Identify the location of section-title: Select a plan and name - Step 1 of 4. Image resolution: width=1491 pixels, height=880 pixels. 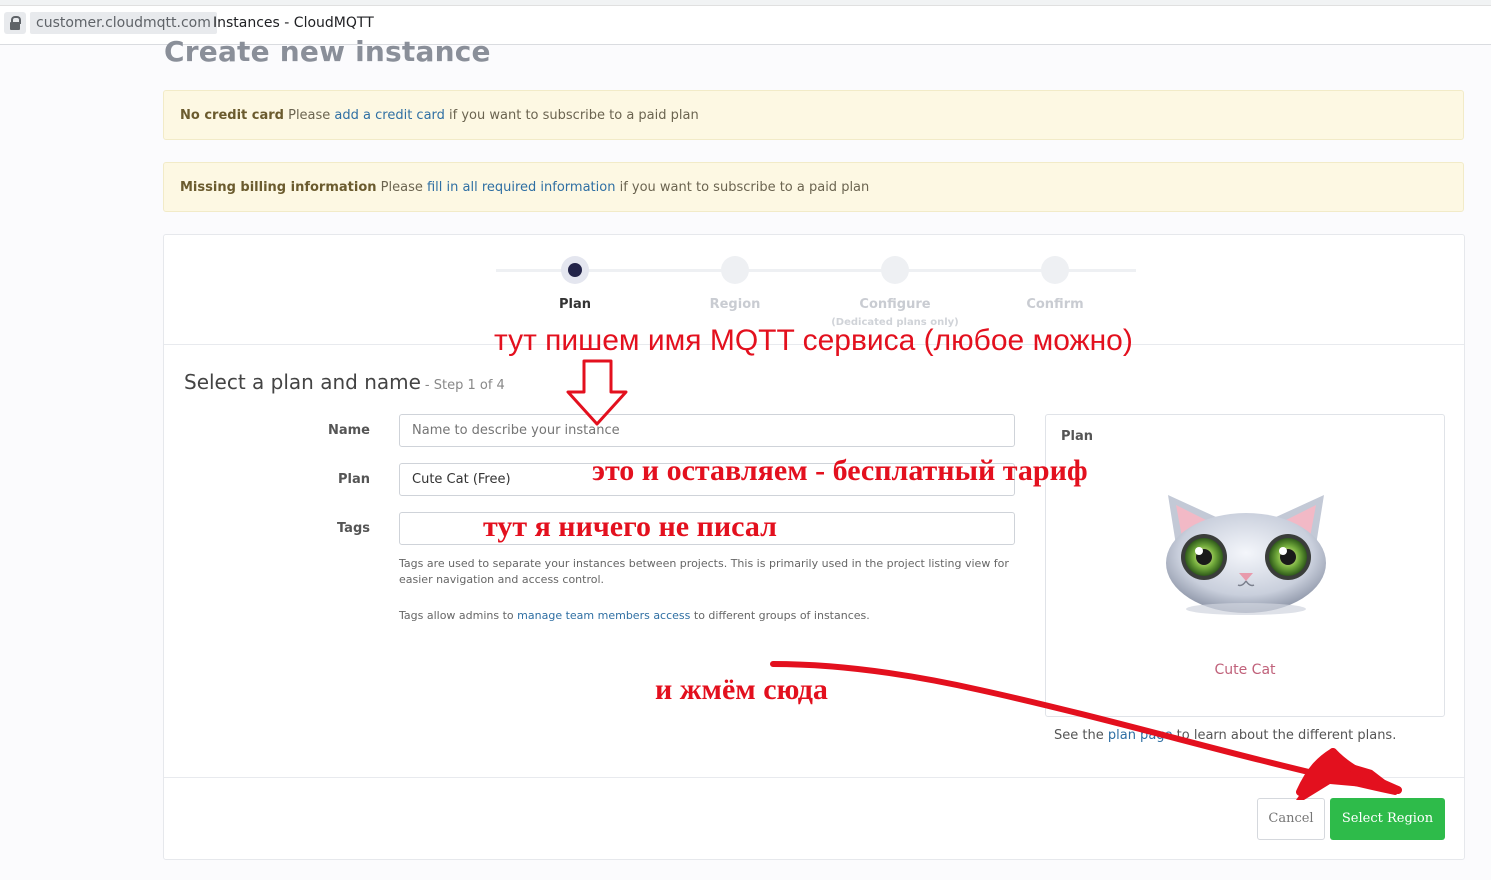
(344, 382).